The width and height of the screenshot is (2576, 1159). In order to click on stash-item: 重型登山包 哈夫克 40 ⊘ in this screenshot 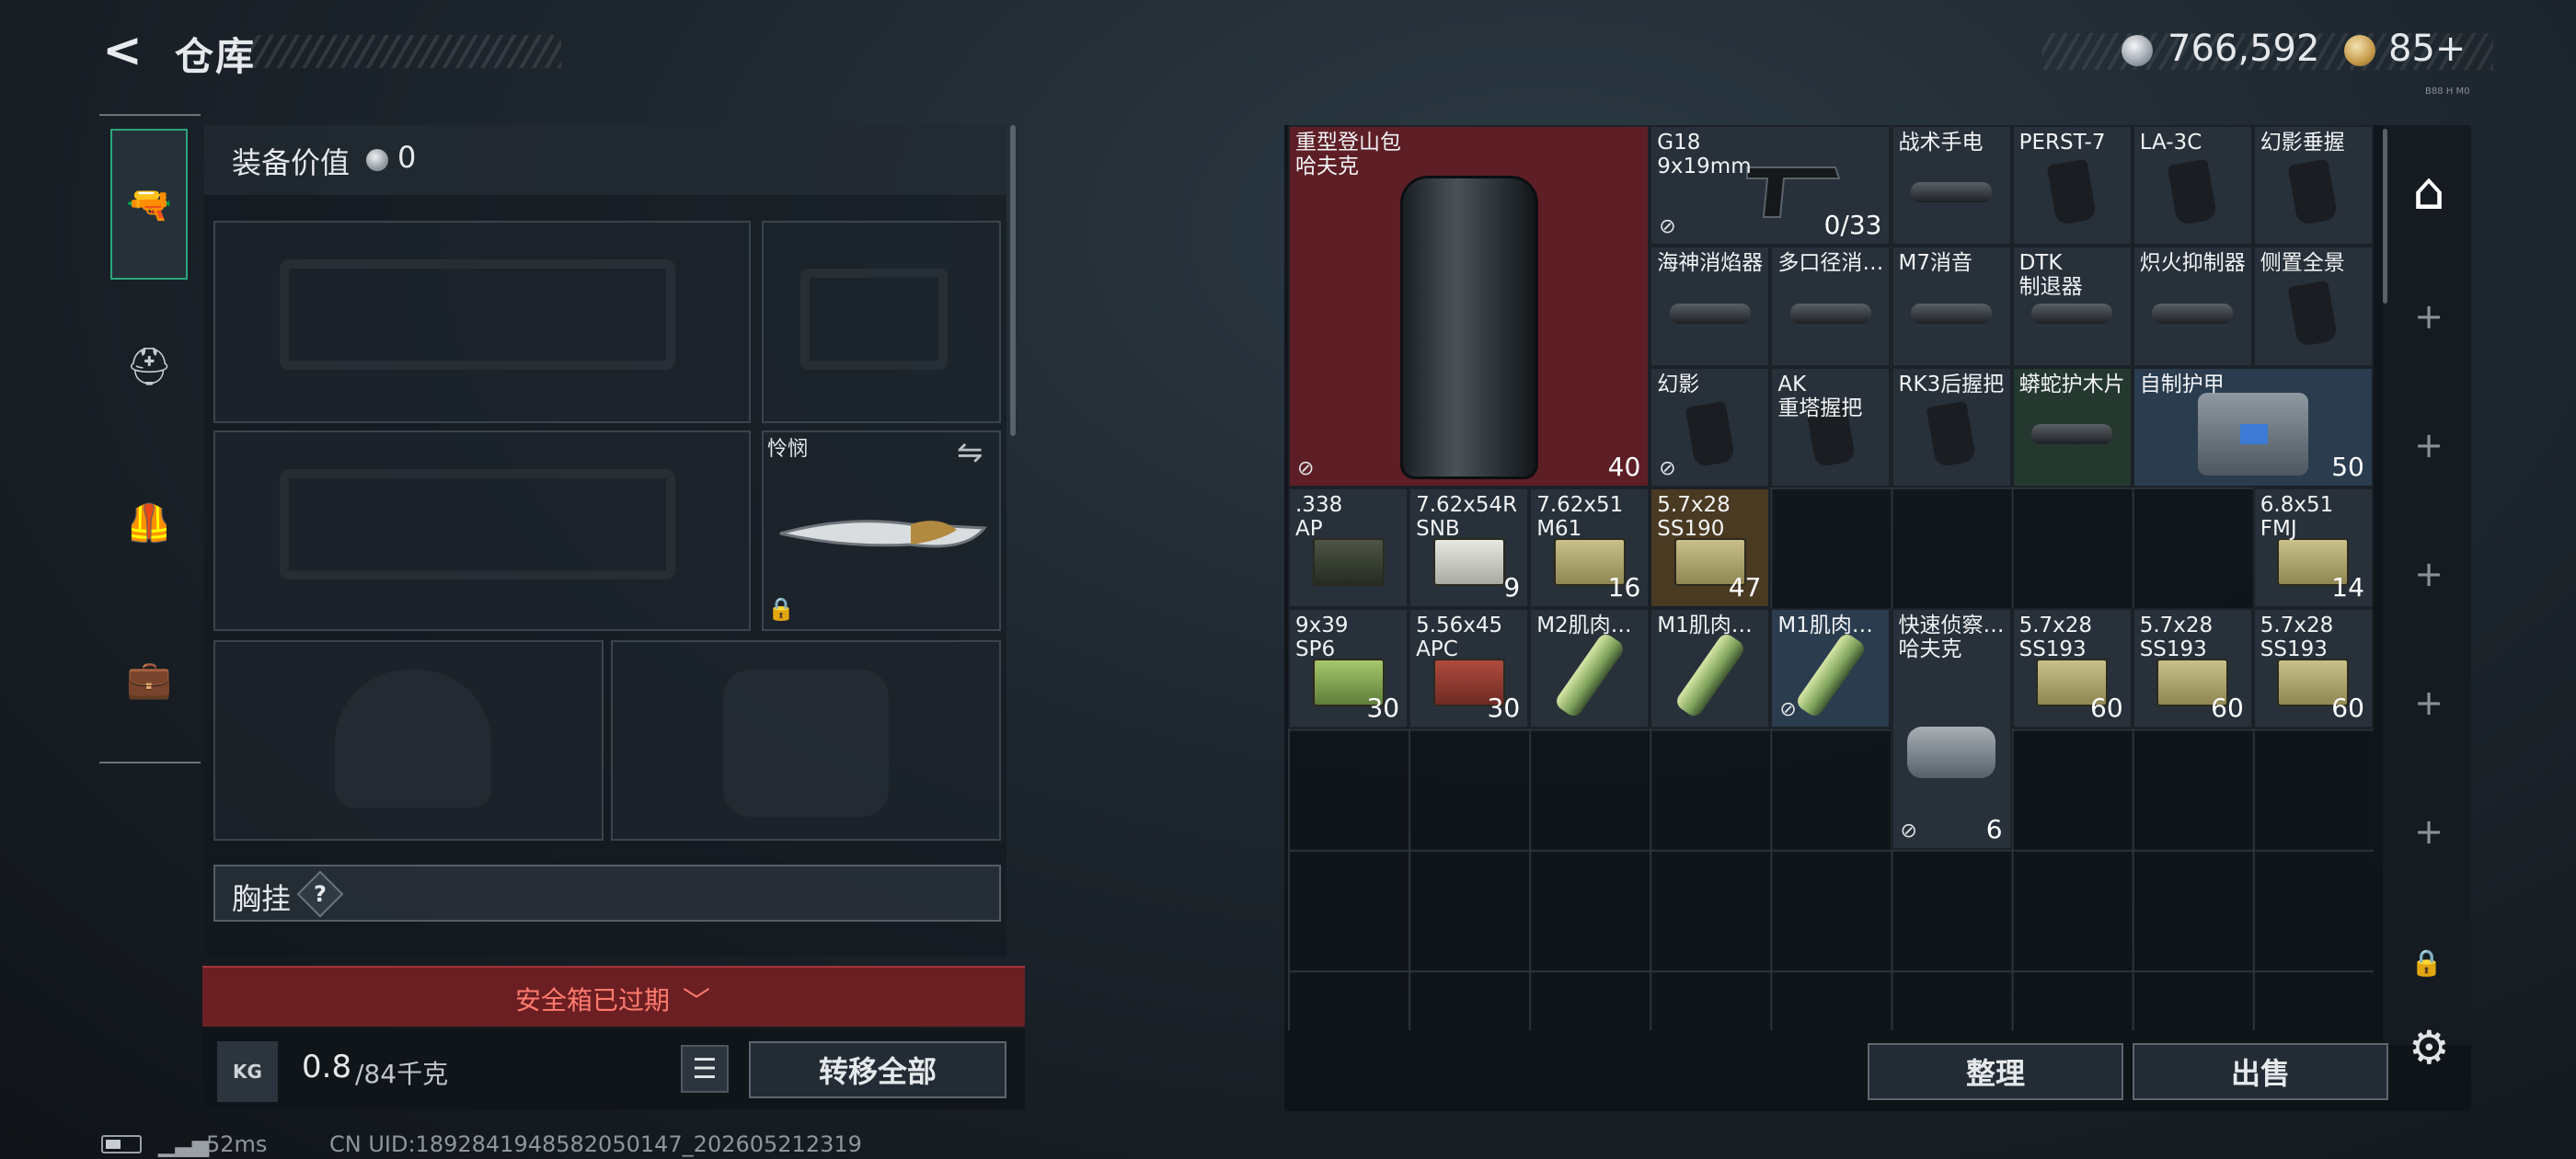, I will do `click(1469, 306)`.